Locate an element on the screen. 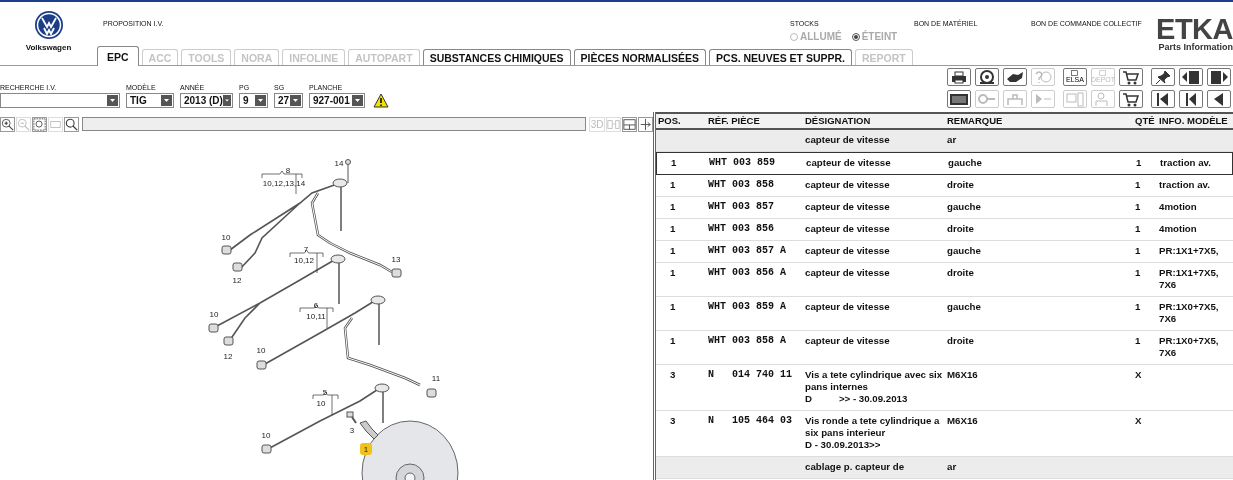 This screenshot has width=1233, height=480. dropdown-field: 927-001 is located at coordinates (337, 100).